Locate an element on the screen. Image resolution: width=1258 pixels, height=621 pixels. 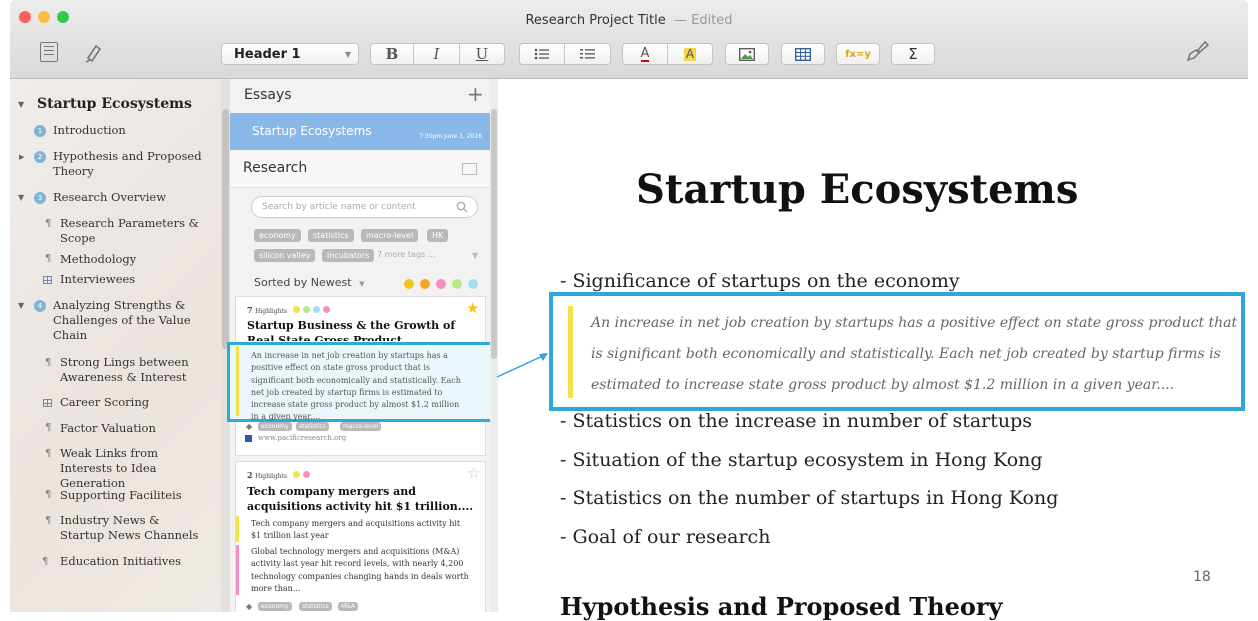
underline-label: U is located at coordinates (482, 54).